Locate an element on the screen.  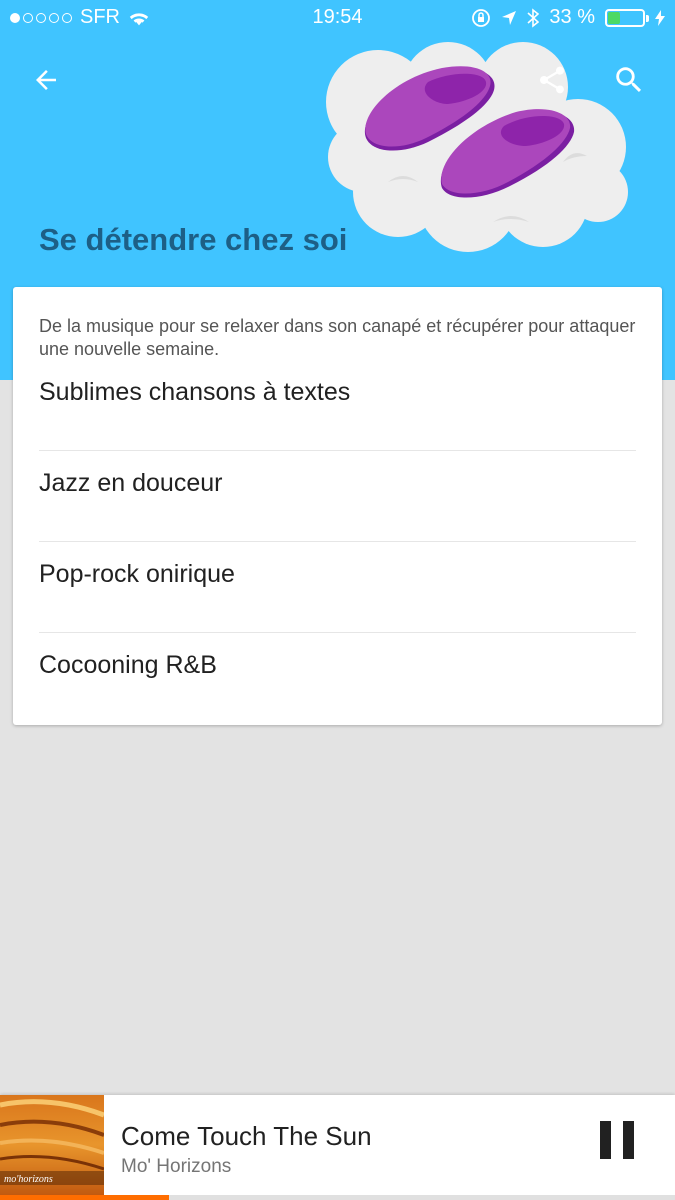
search-icon is located at coordinates (629, 80).